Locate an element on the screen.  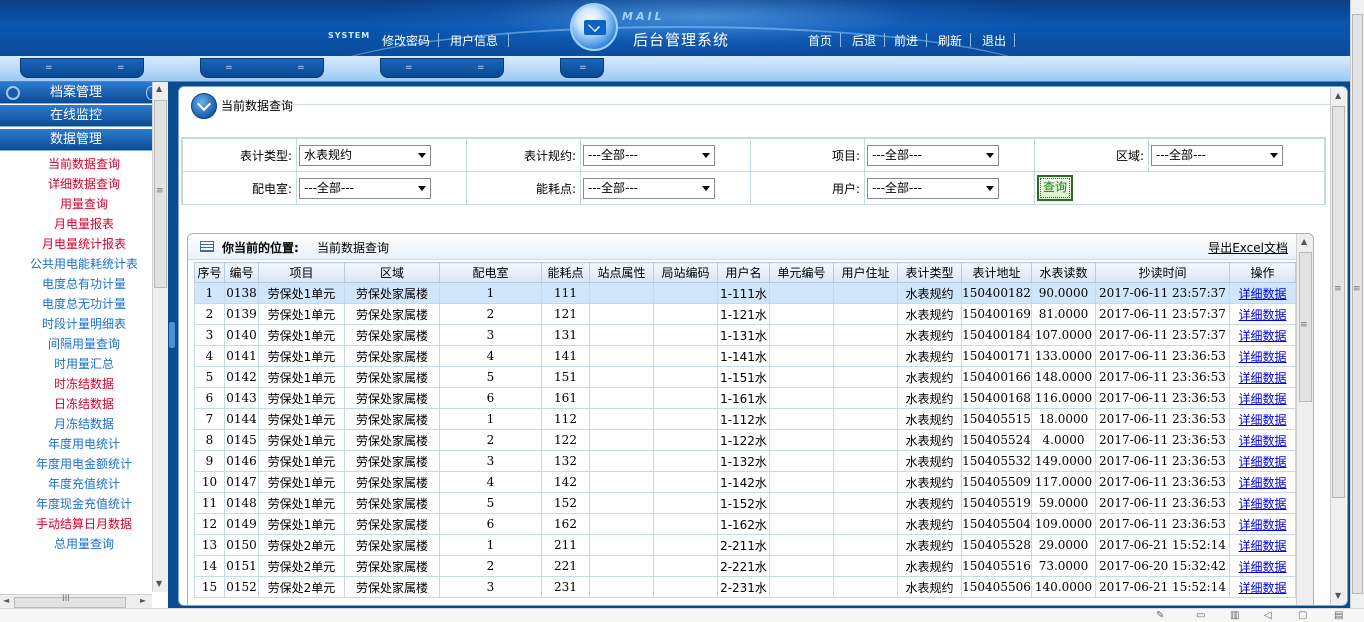
layout-icon: ▤ is located at coordinates (1338, 615).